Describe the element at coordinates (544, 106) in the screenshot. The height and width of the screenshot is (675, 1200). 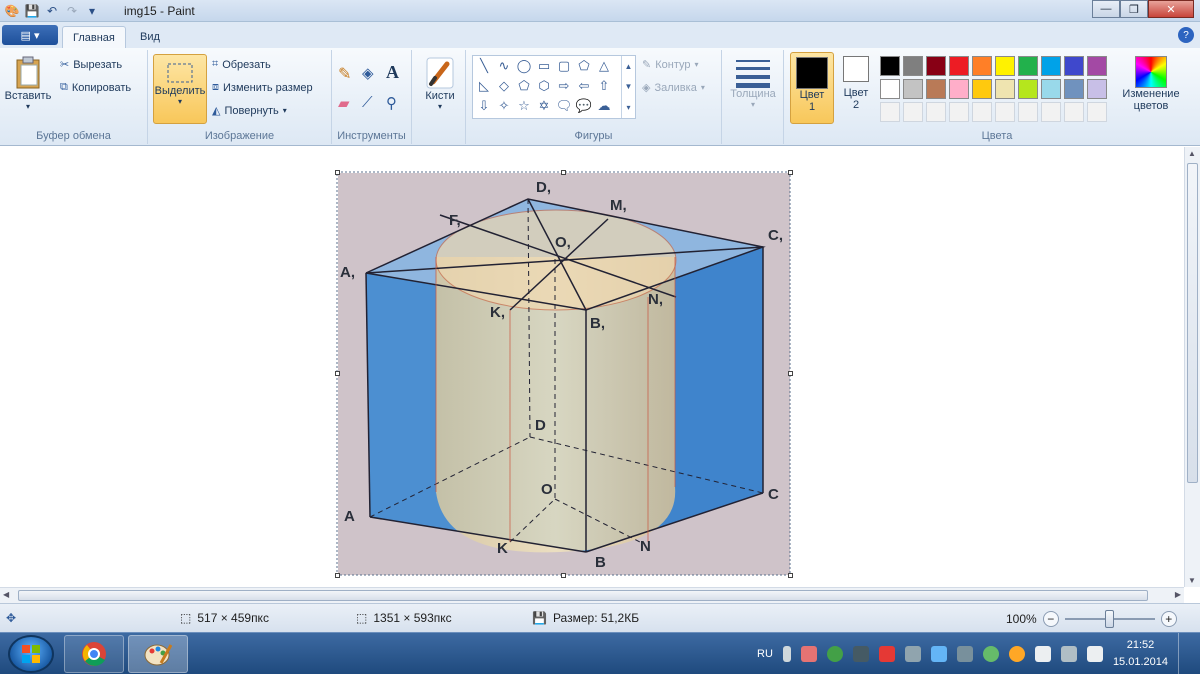
I see `six-point-star-shape-icon: ✡` at that location.